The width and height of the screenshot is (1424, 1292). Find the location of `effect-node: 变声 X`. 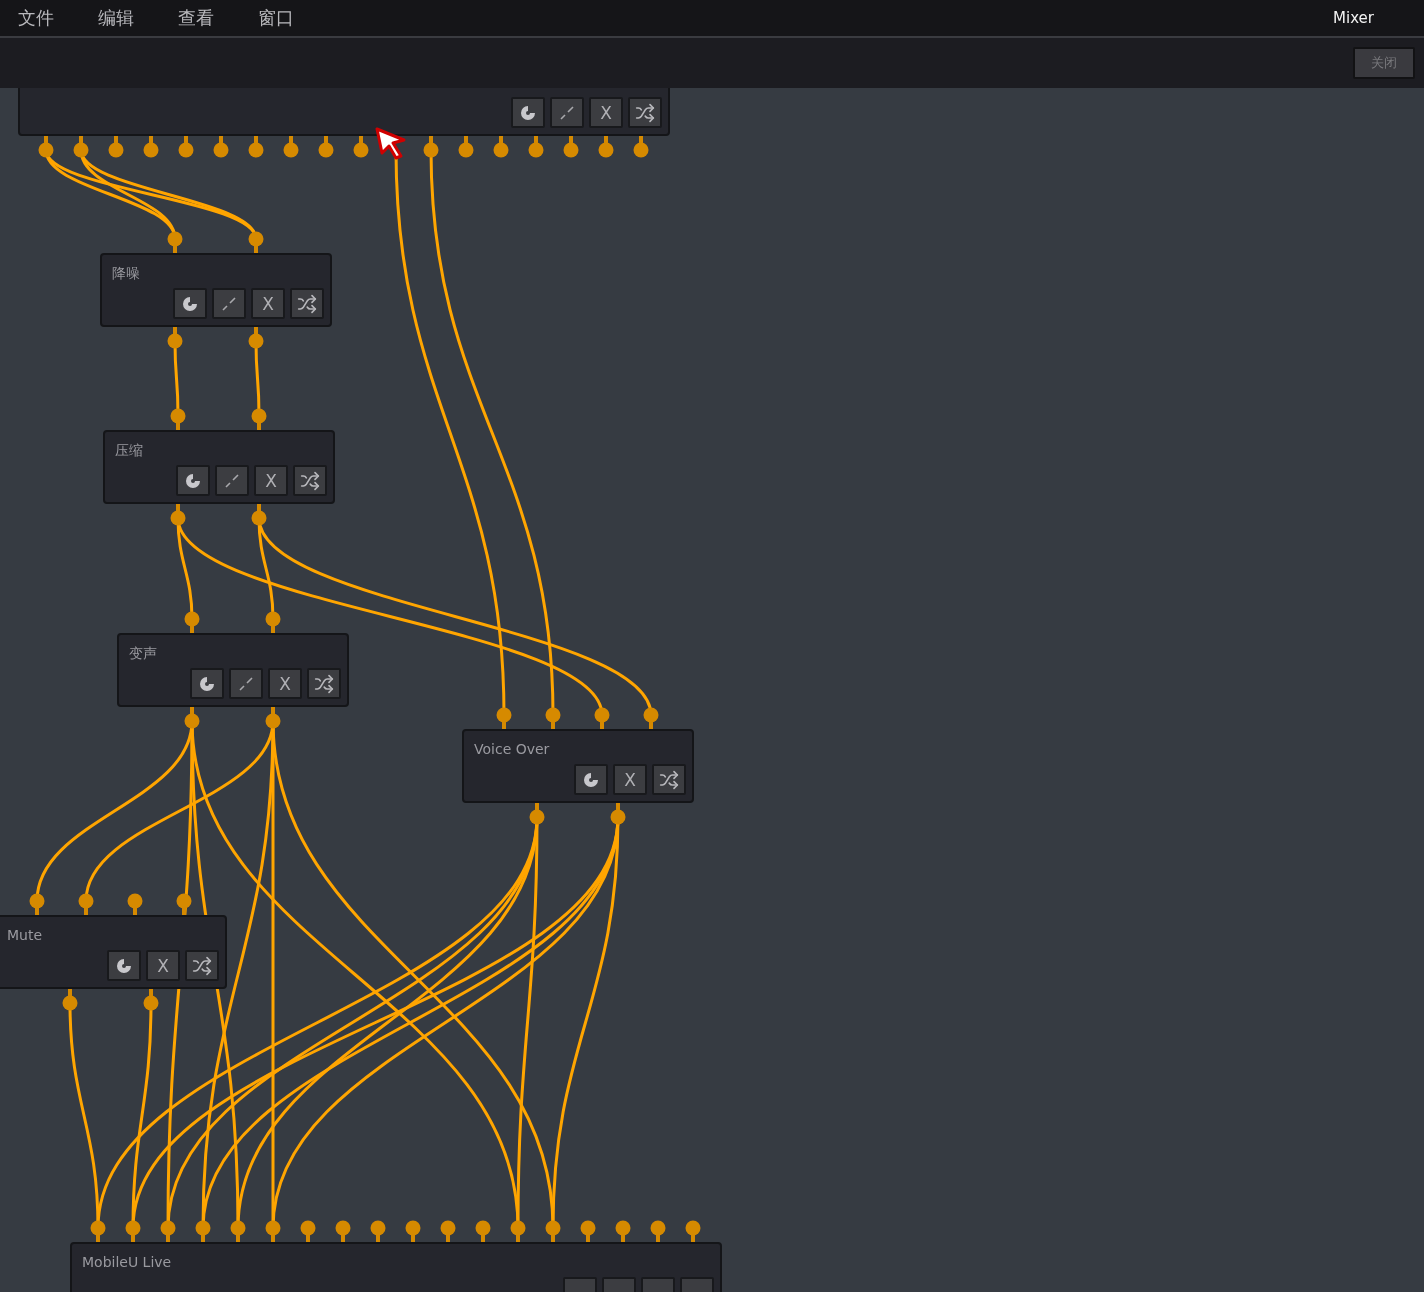

effect-node: 变声 X is located at coordinates (233, 670).